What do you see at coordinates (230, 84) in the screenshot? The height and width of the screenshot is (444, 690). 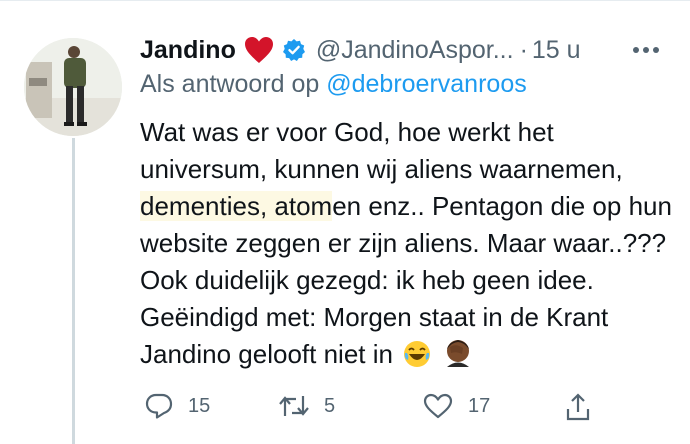 I see `reply-prefix: Als antwoord op` at bounding box center [230, 84].